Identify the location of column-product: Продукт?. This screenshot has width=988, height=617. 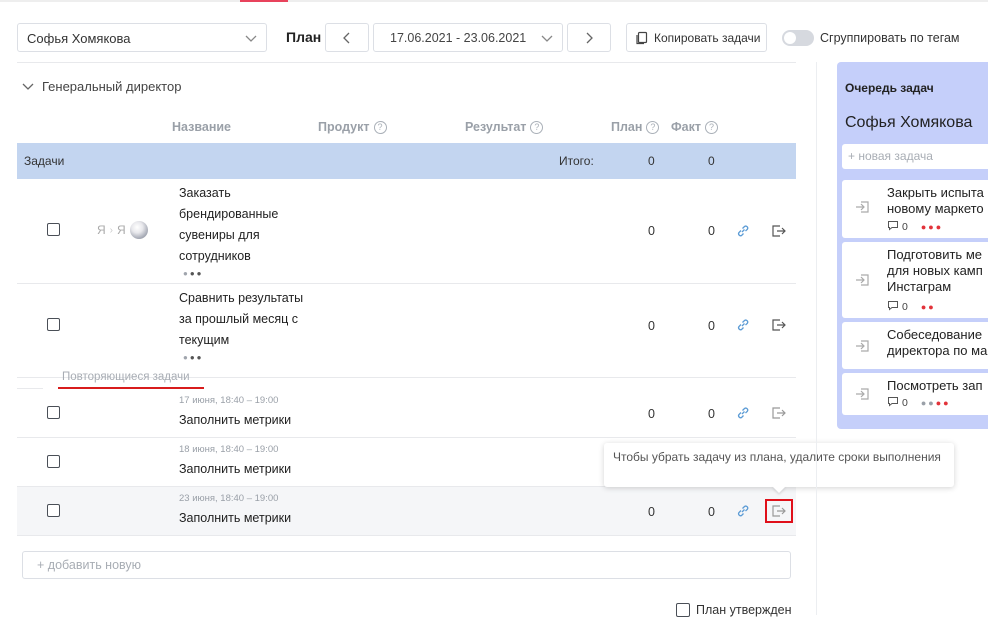
(352, 127).